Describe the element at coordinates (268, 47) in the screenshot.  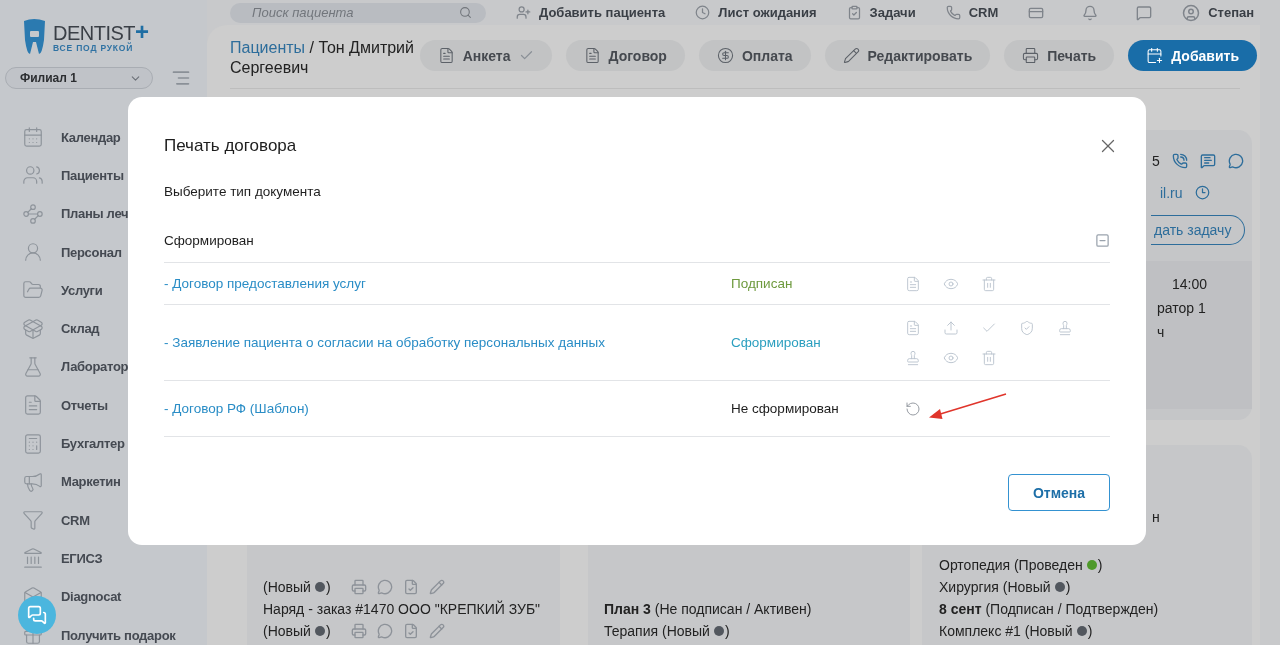
I see `breadcrumb-link: Пациенты` at that location.